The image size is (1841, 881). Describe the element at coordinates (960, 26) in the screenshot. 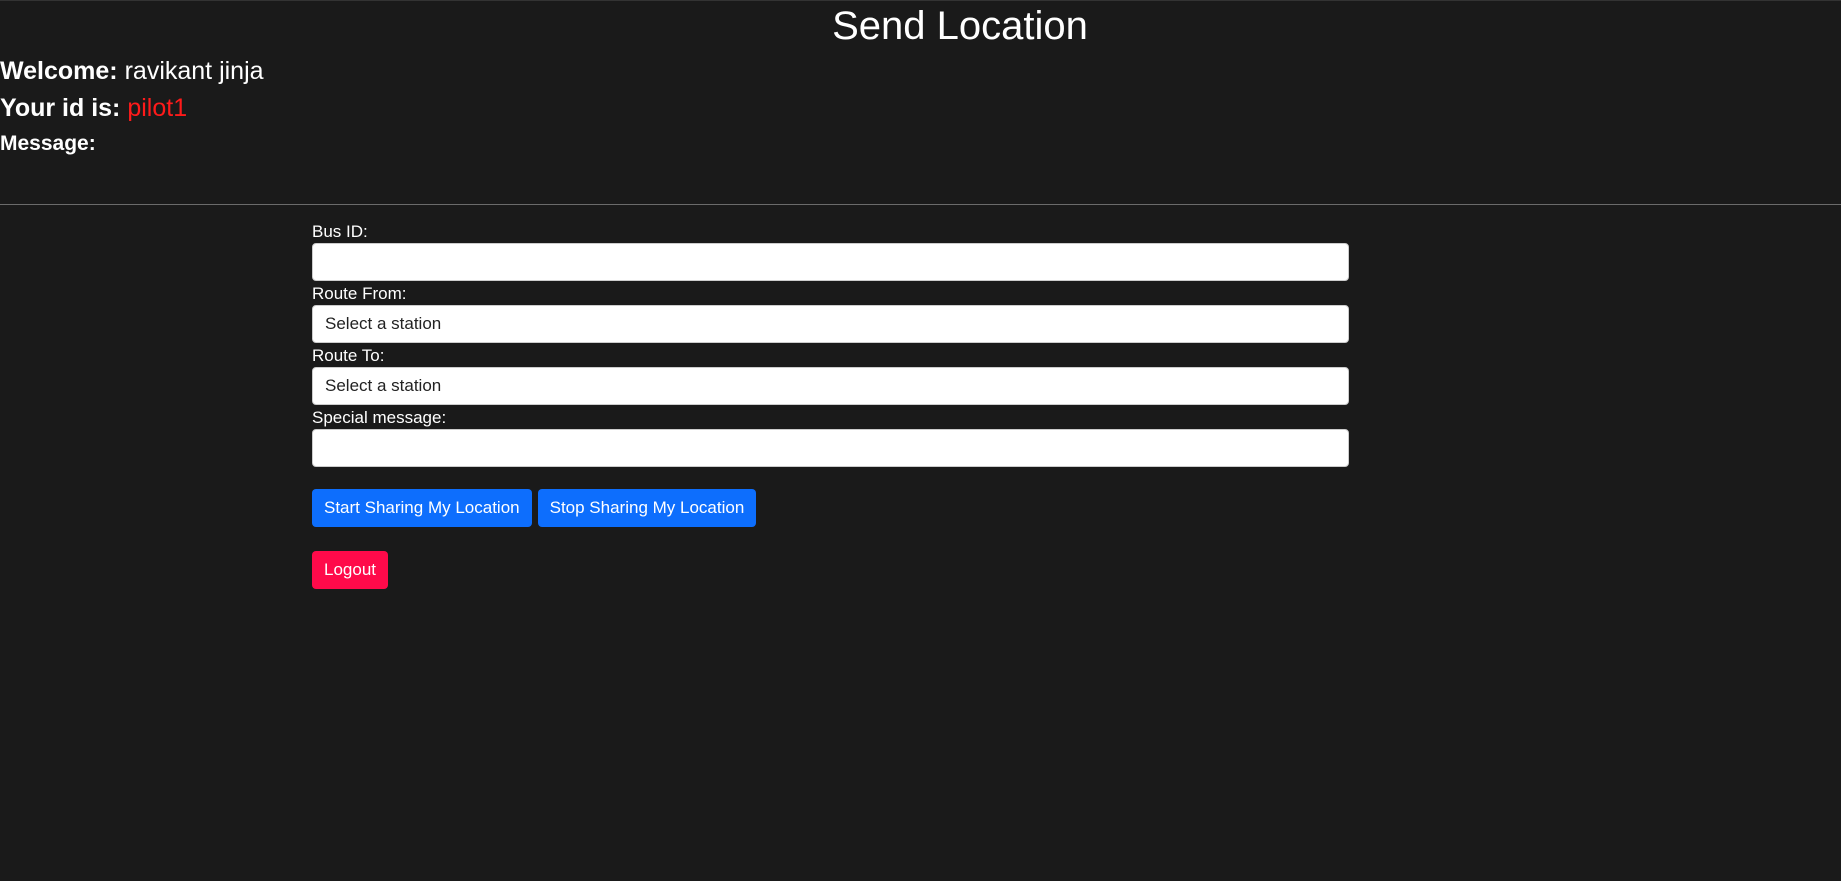

I see `page-title: Send Location` at that location.